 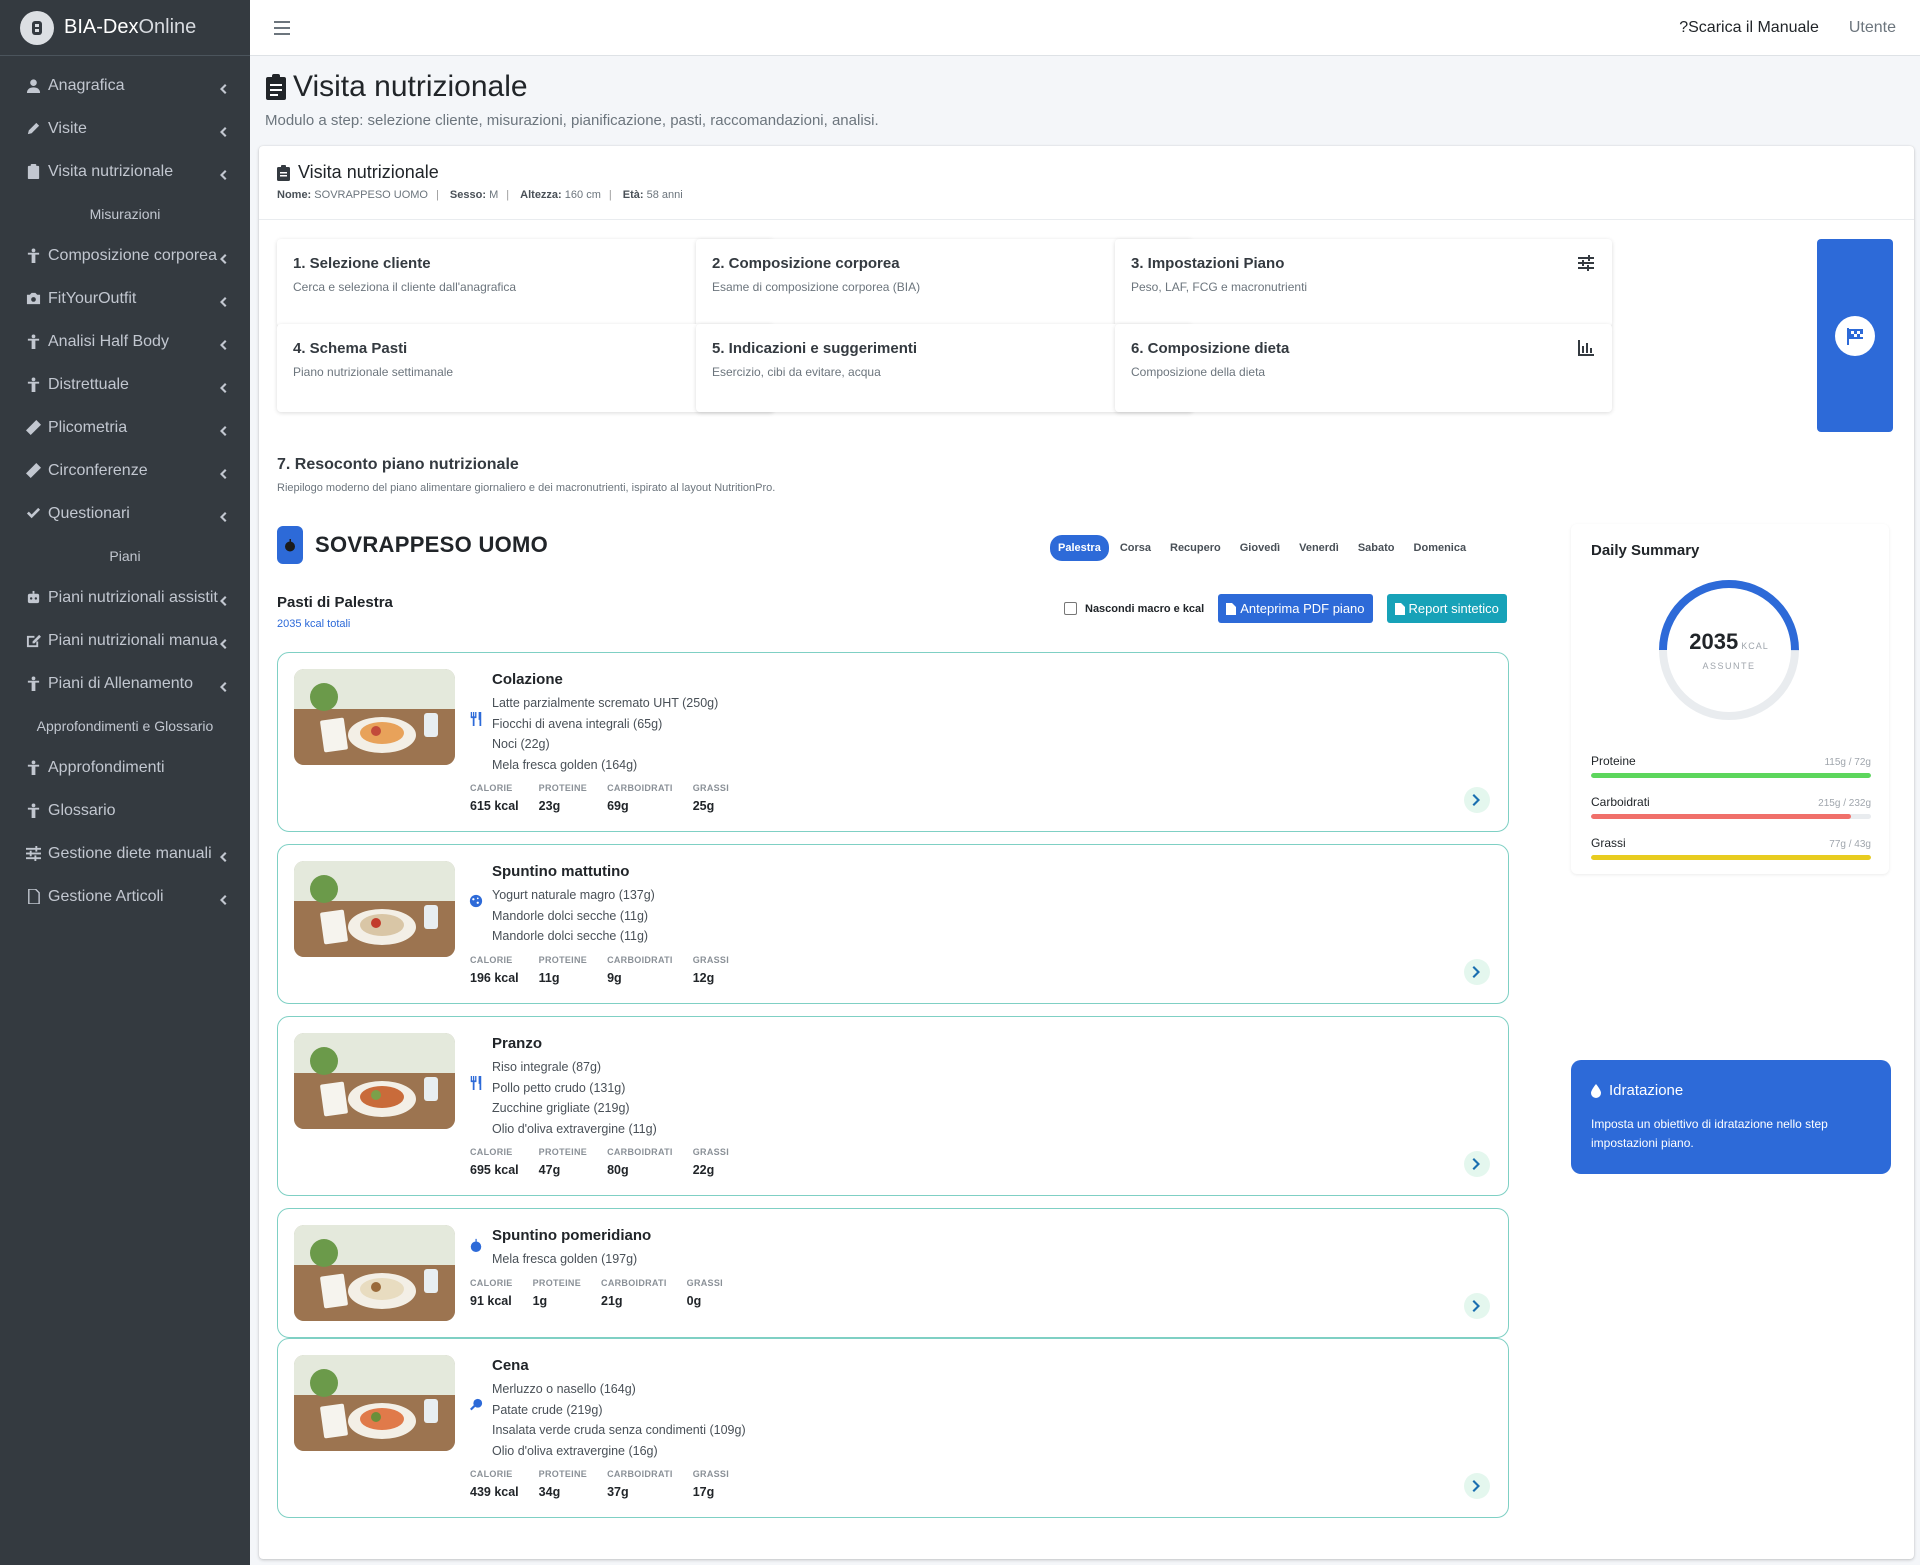 I want to click on client-row: SOVRAPPESO UOMO, so click(x=412, y=545).